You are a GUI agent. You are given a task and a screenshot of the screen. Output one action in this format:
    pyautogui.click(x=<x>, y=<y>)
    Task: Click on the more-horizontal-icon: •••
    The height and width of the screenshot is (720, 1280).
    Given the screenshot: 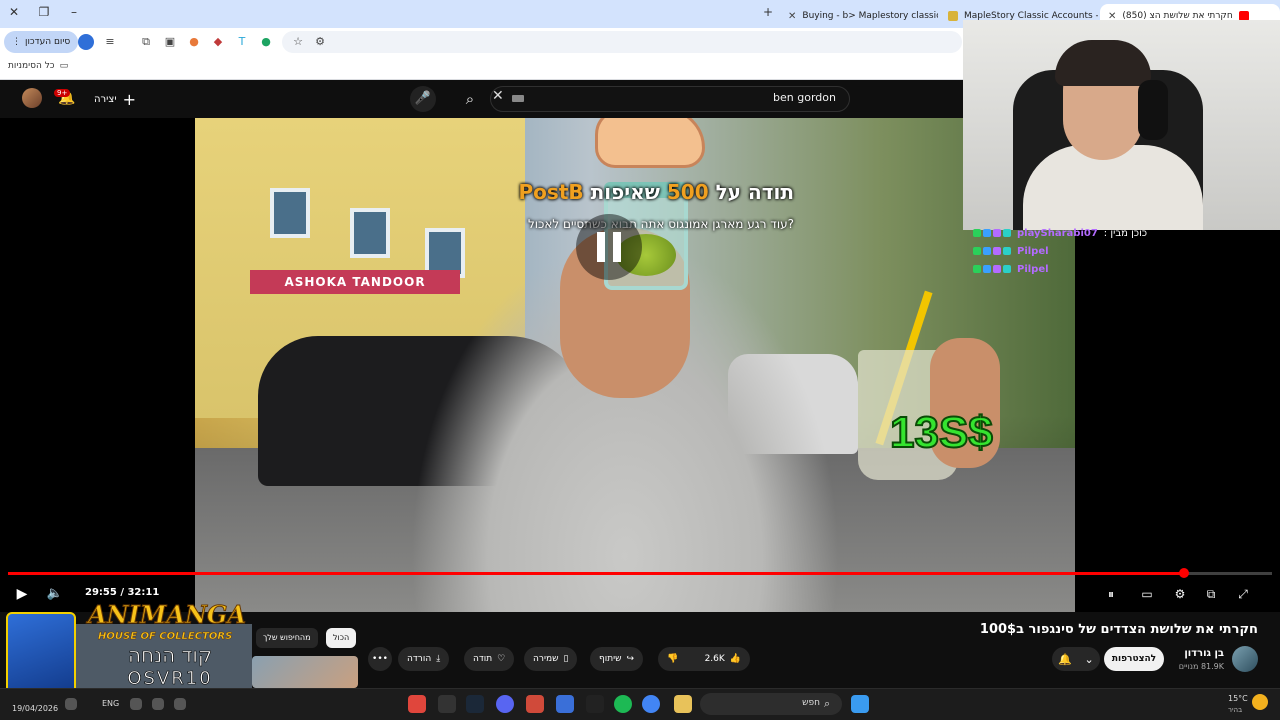 What is the action you would take?
    pyautogui.click(x=380, y=659)
    